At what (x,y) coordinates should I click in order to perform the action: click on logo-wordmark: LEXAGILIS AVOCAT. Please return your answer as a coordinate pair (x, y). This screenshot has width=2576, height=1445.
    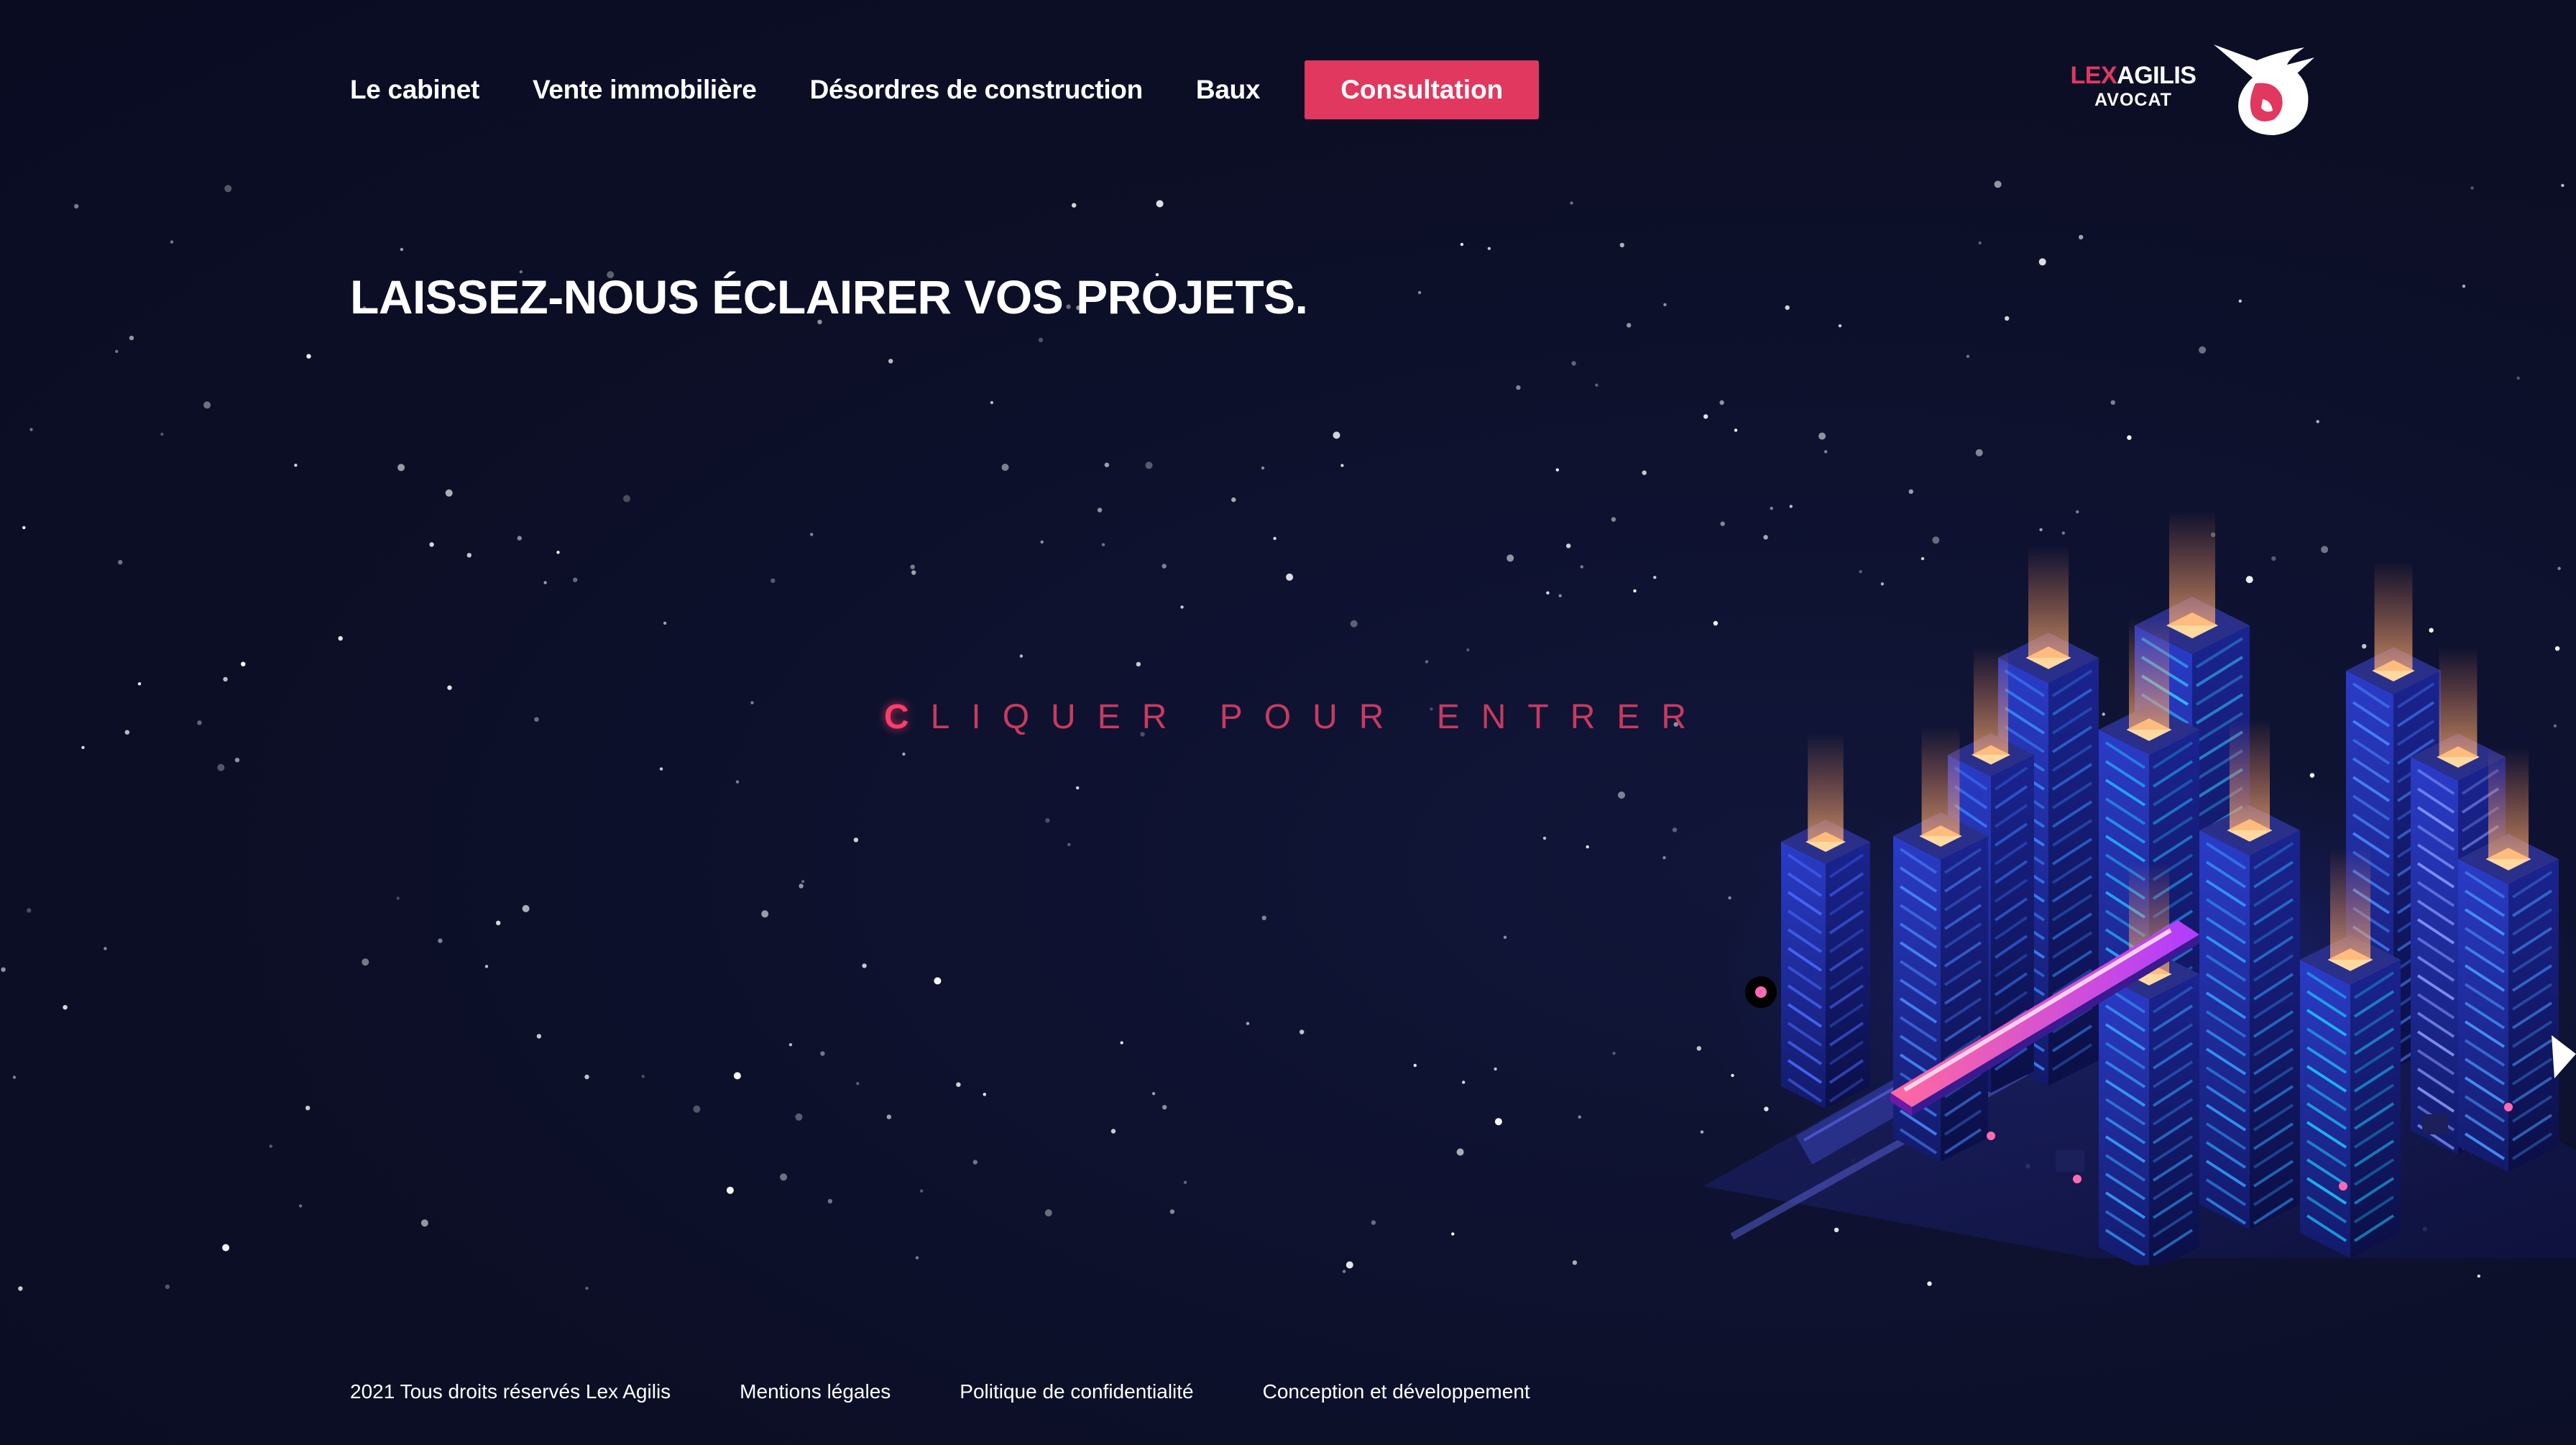
    Looking at the image, I should click on (2133, 86).